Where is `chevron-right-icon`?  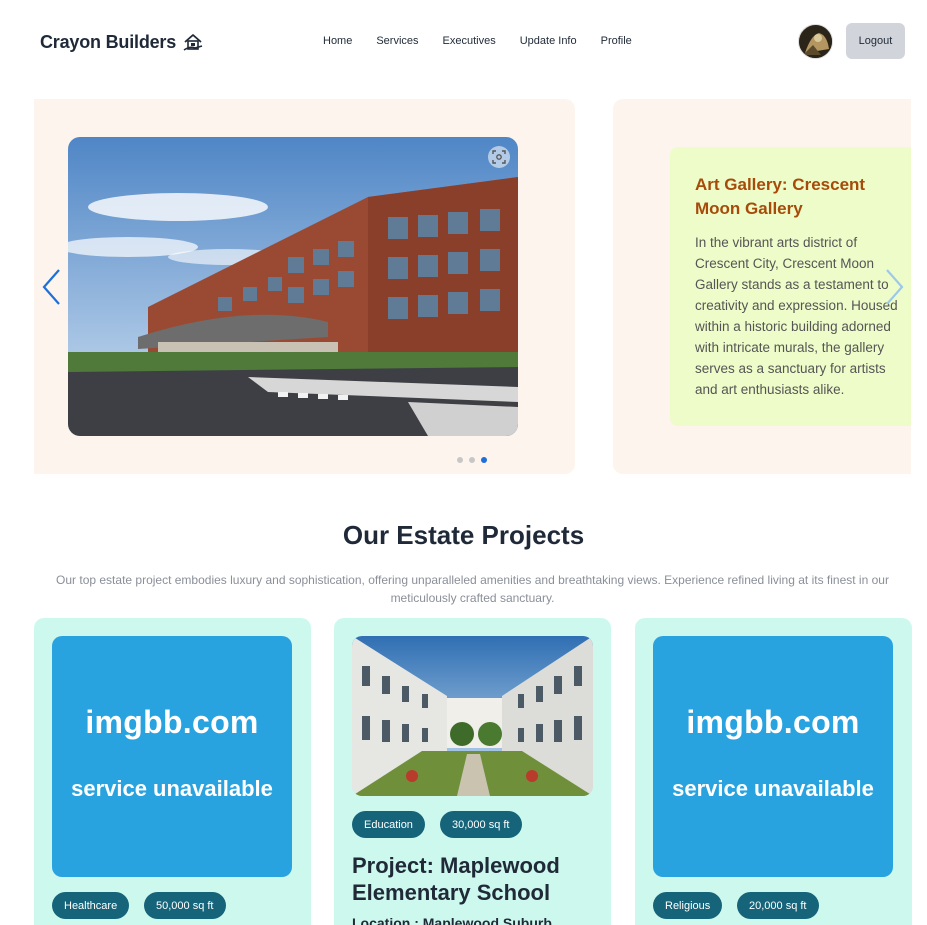 chevron-right-icon is located at coordinates (894, 287).